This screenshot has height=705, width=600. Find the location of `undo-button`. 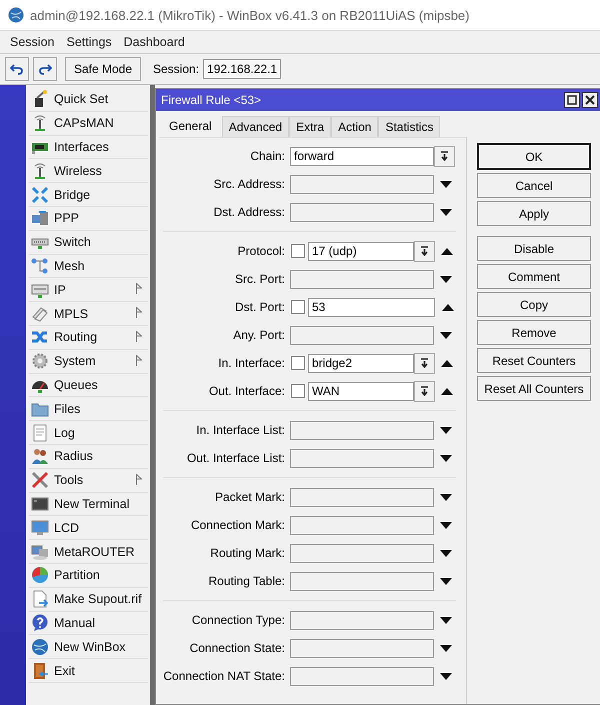

undo-button is located at coordinates (17, 69).